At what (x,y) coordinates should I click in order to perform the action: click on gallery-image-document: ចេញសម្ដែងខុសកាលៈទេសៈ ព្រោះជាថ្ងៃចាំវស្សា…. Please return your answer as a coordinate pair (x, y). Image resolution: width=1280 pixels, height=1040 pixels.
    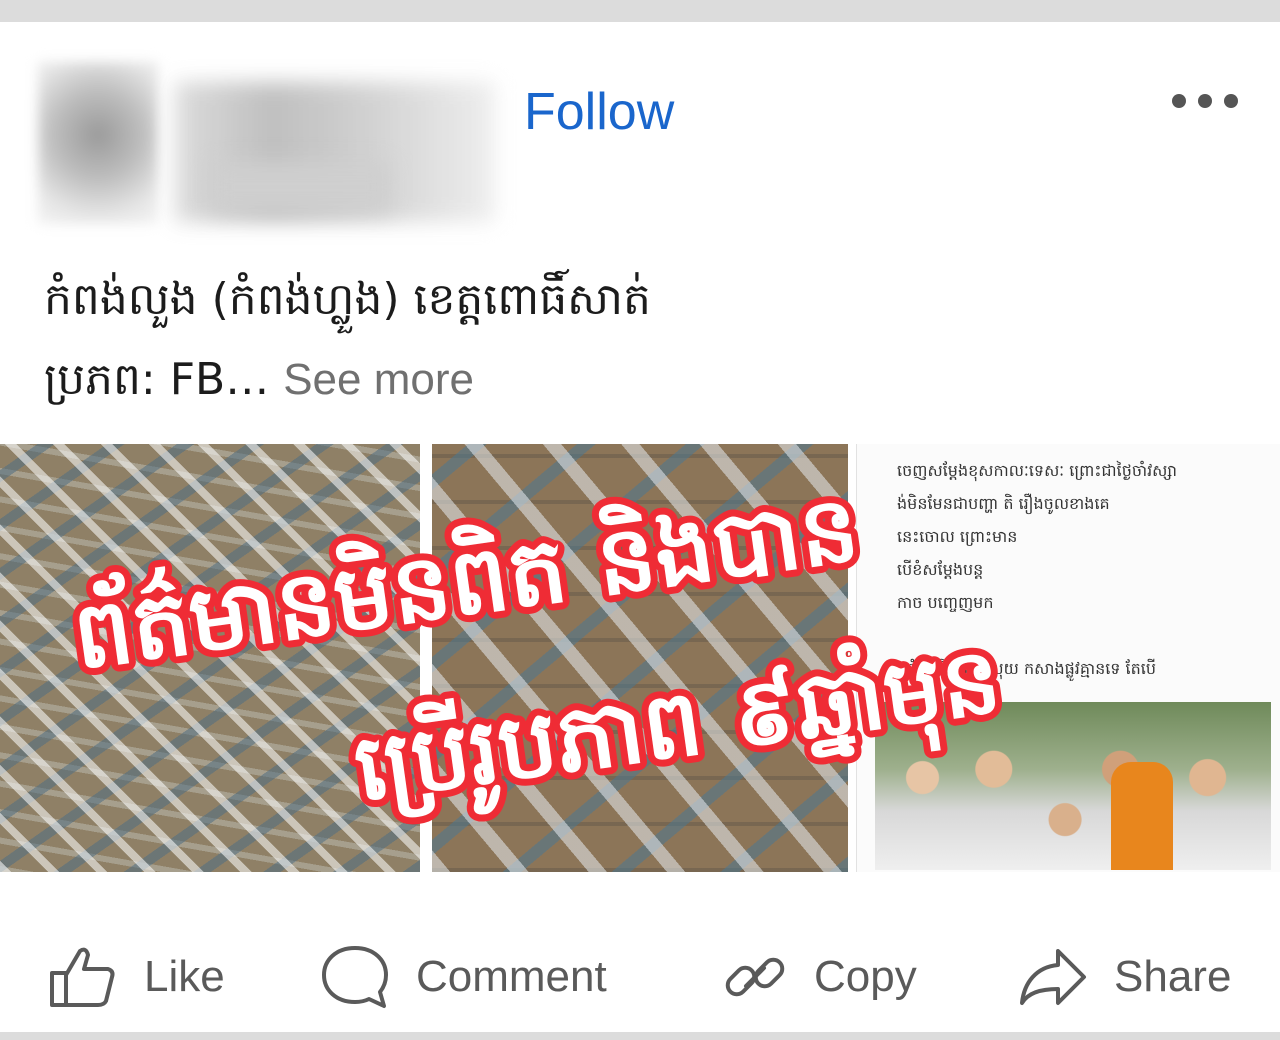
    Looking at the image, I should click on (1068, 658).